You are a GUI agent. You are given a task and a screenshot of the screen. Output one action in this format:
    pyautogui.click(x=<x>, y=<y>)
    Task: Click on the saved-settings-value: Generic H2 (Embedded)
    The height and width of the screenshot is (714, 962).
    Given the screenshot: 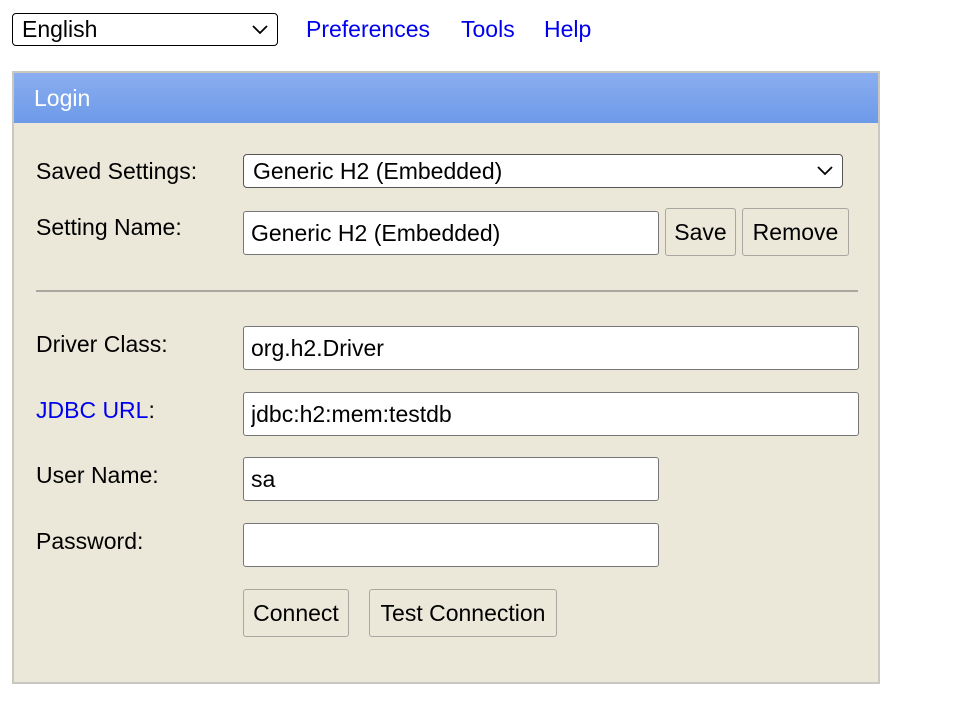 What is the action you would take?
    pyautogui.click(x=378, y=171)
    